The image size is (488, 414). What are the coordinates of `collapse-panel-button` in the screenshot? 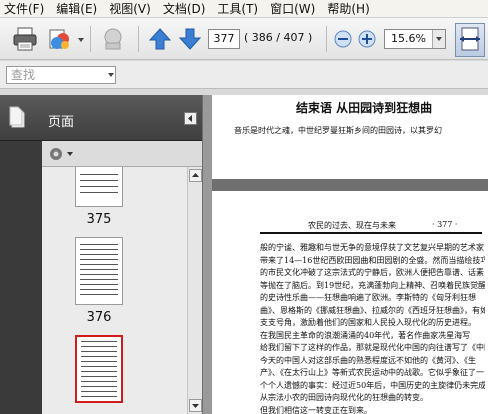 It's located at (190, 118).